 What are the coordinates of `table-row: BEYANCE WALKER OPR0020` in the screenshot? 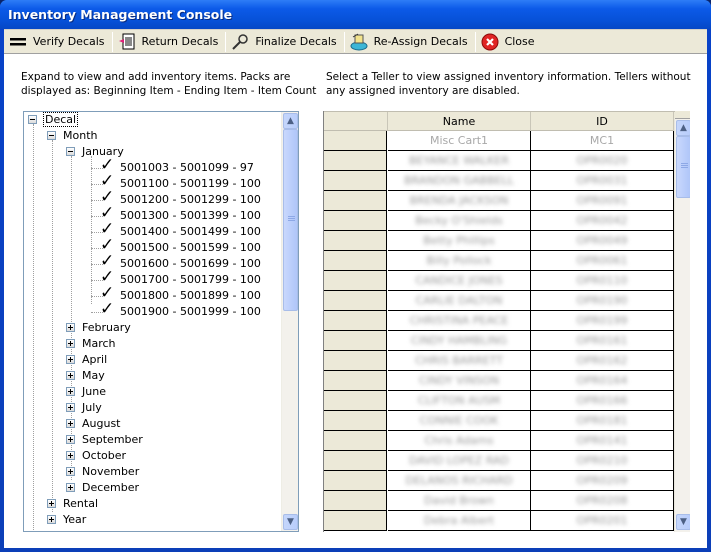 It's located at (499, 161).